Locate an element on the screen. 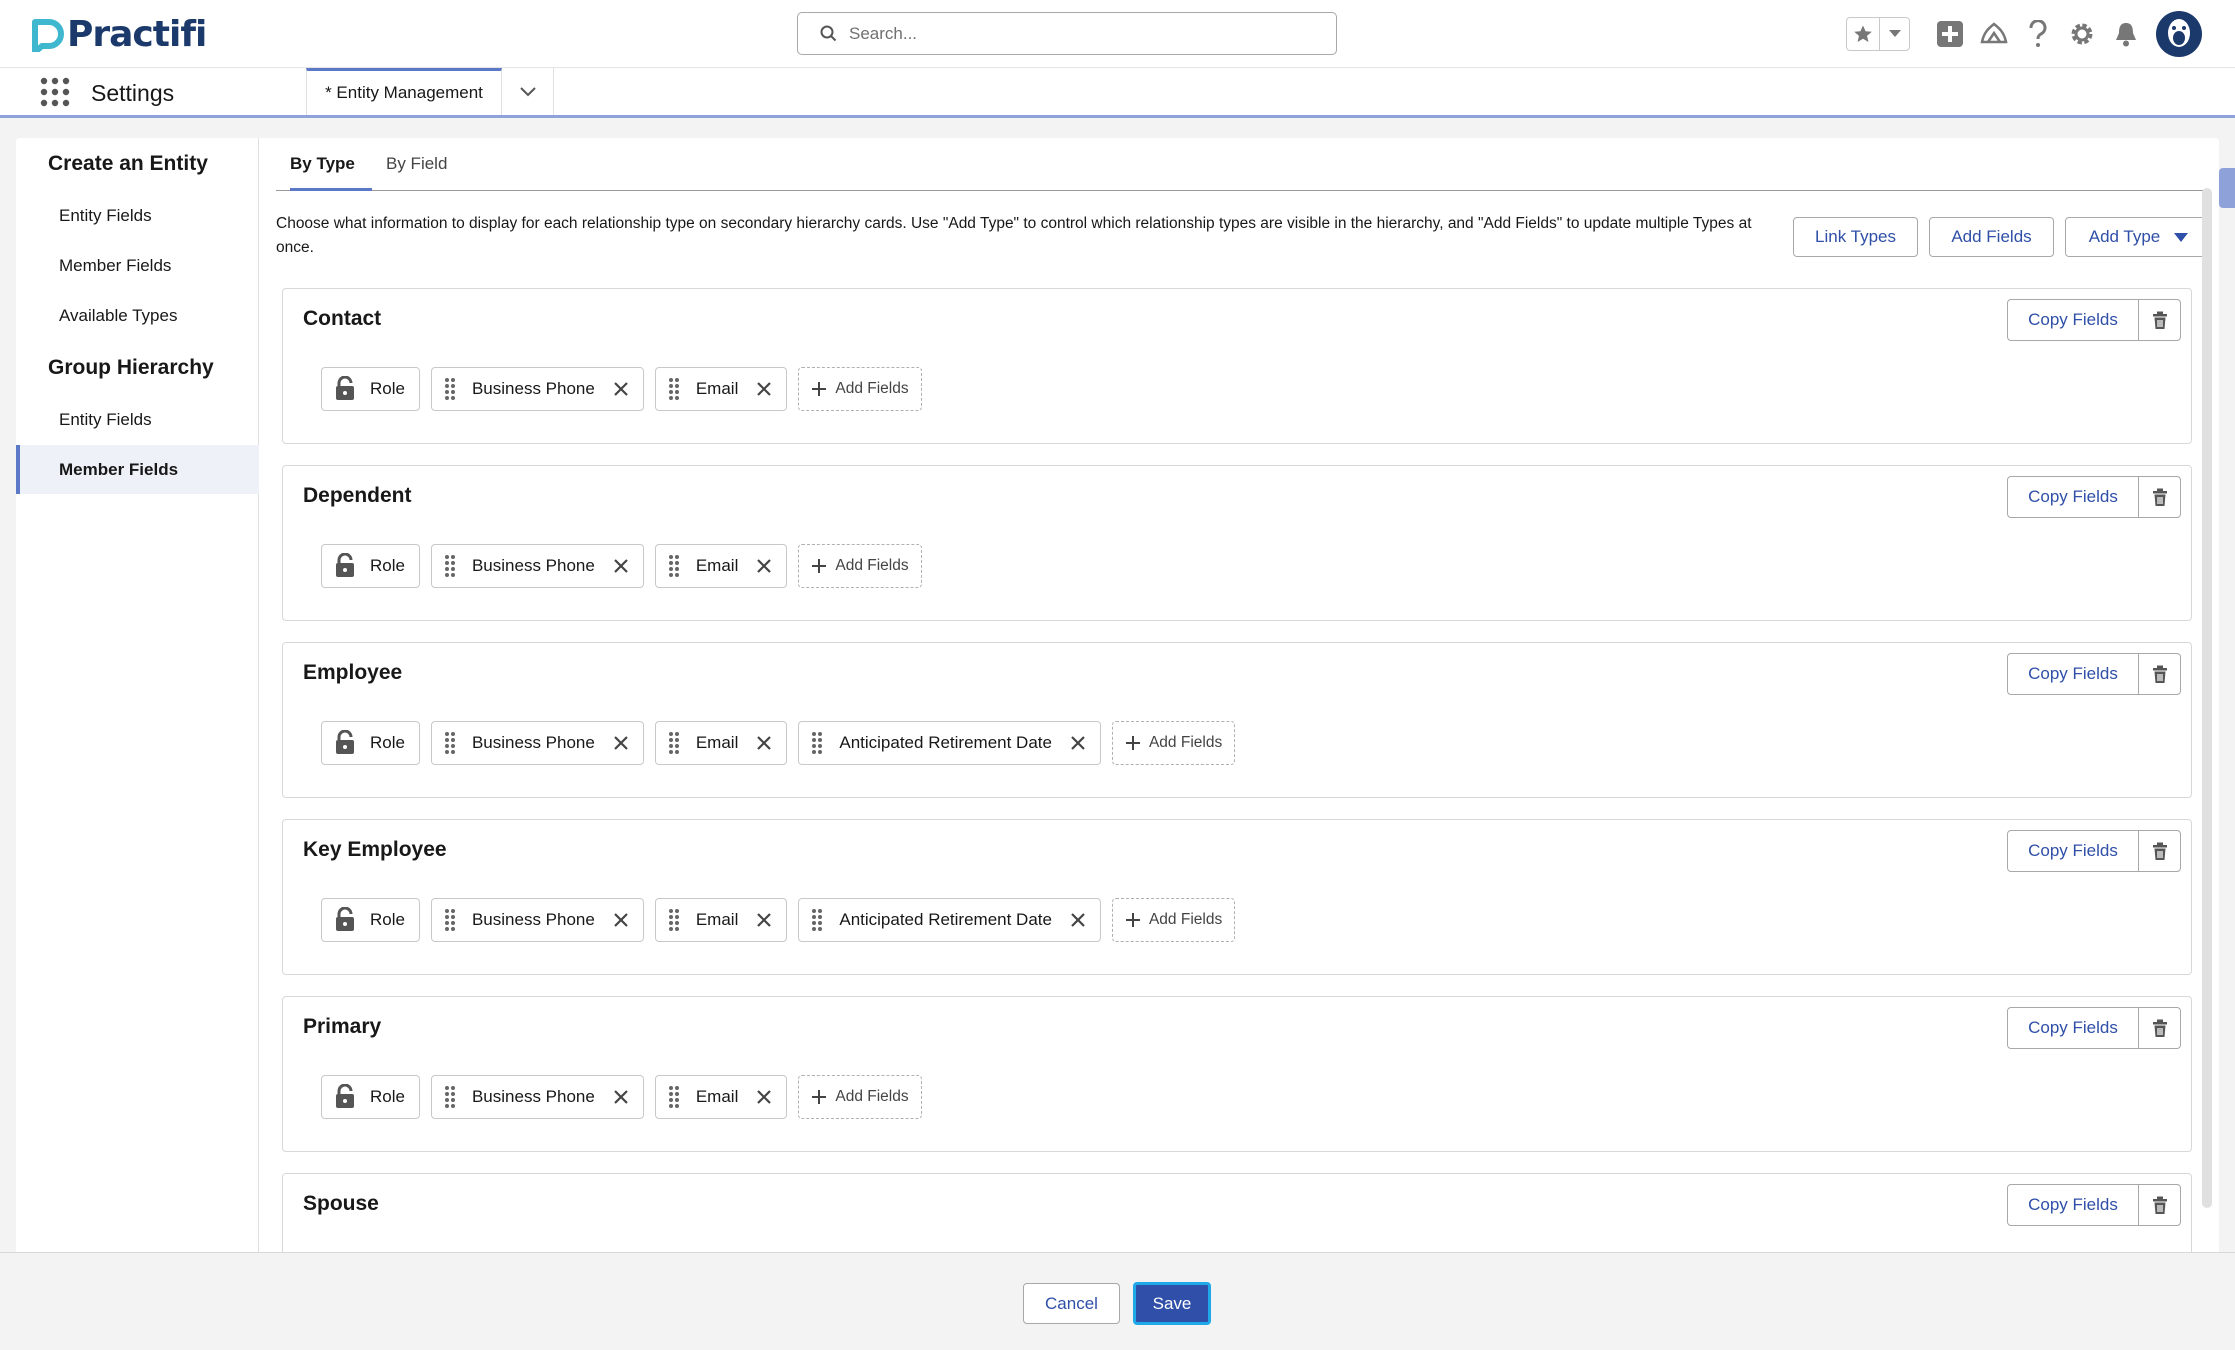 This screenshot has height=1350, width=2235. user-avatar is located at coordinates (2179, 34).